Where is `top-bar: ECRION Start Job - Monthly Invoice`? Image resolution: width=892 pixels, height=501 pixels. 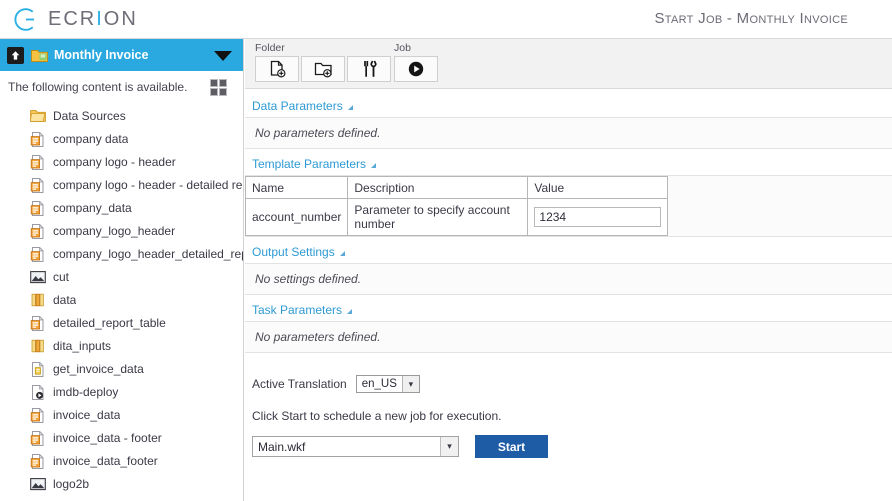
top-bar: ECRION Start Job - Monthly Invoice is located at coordinates (446, 19).